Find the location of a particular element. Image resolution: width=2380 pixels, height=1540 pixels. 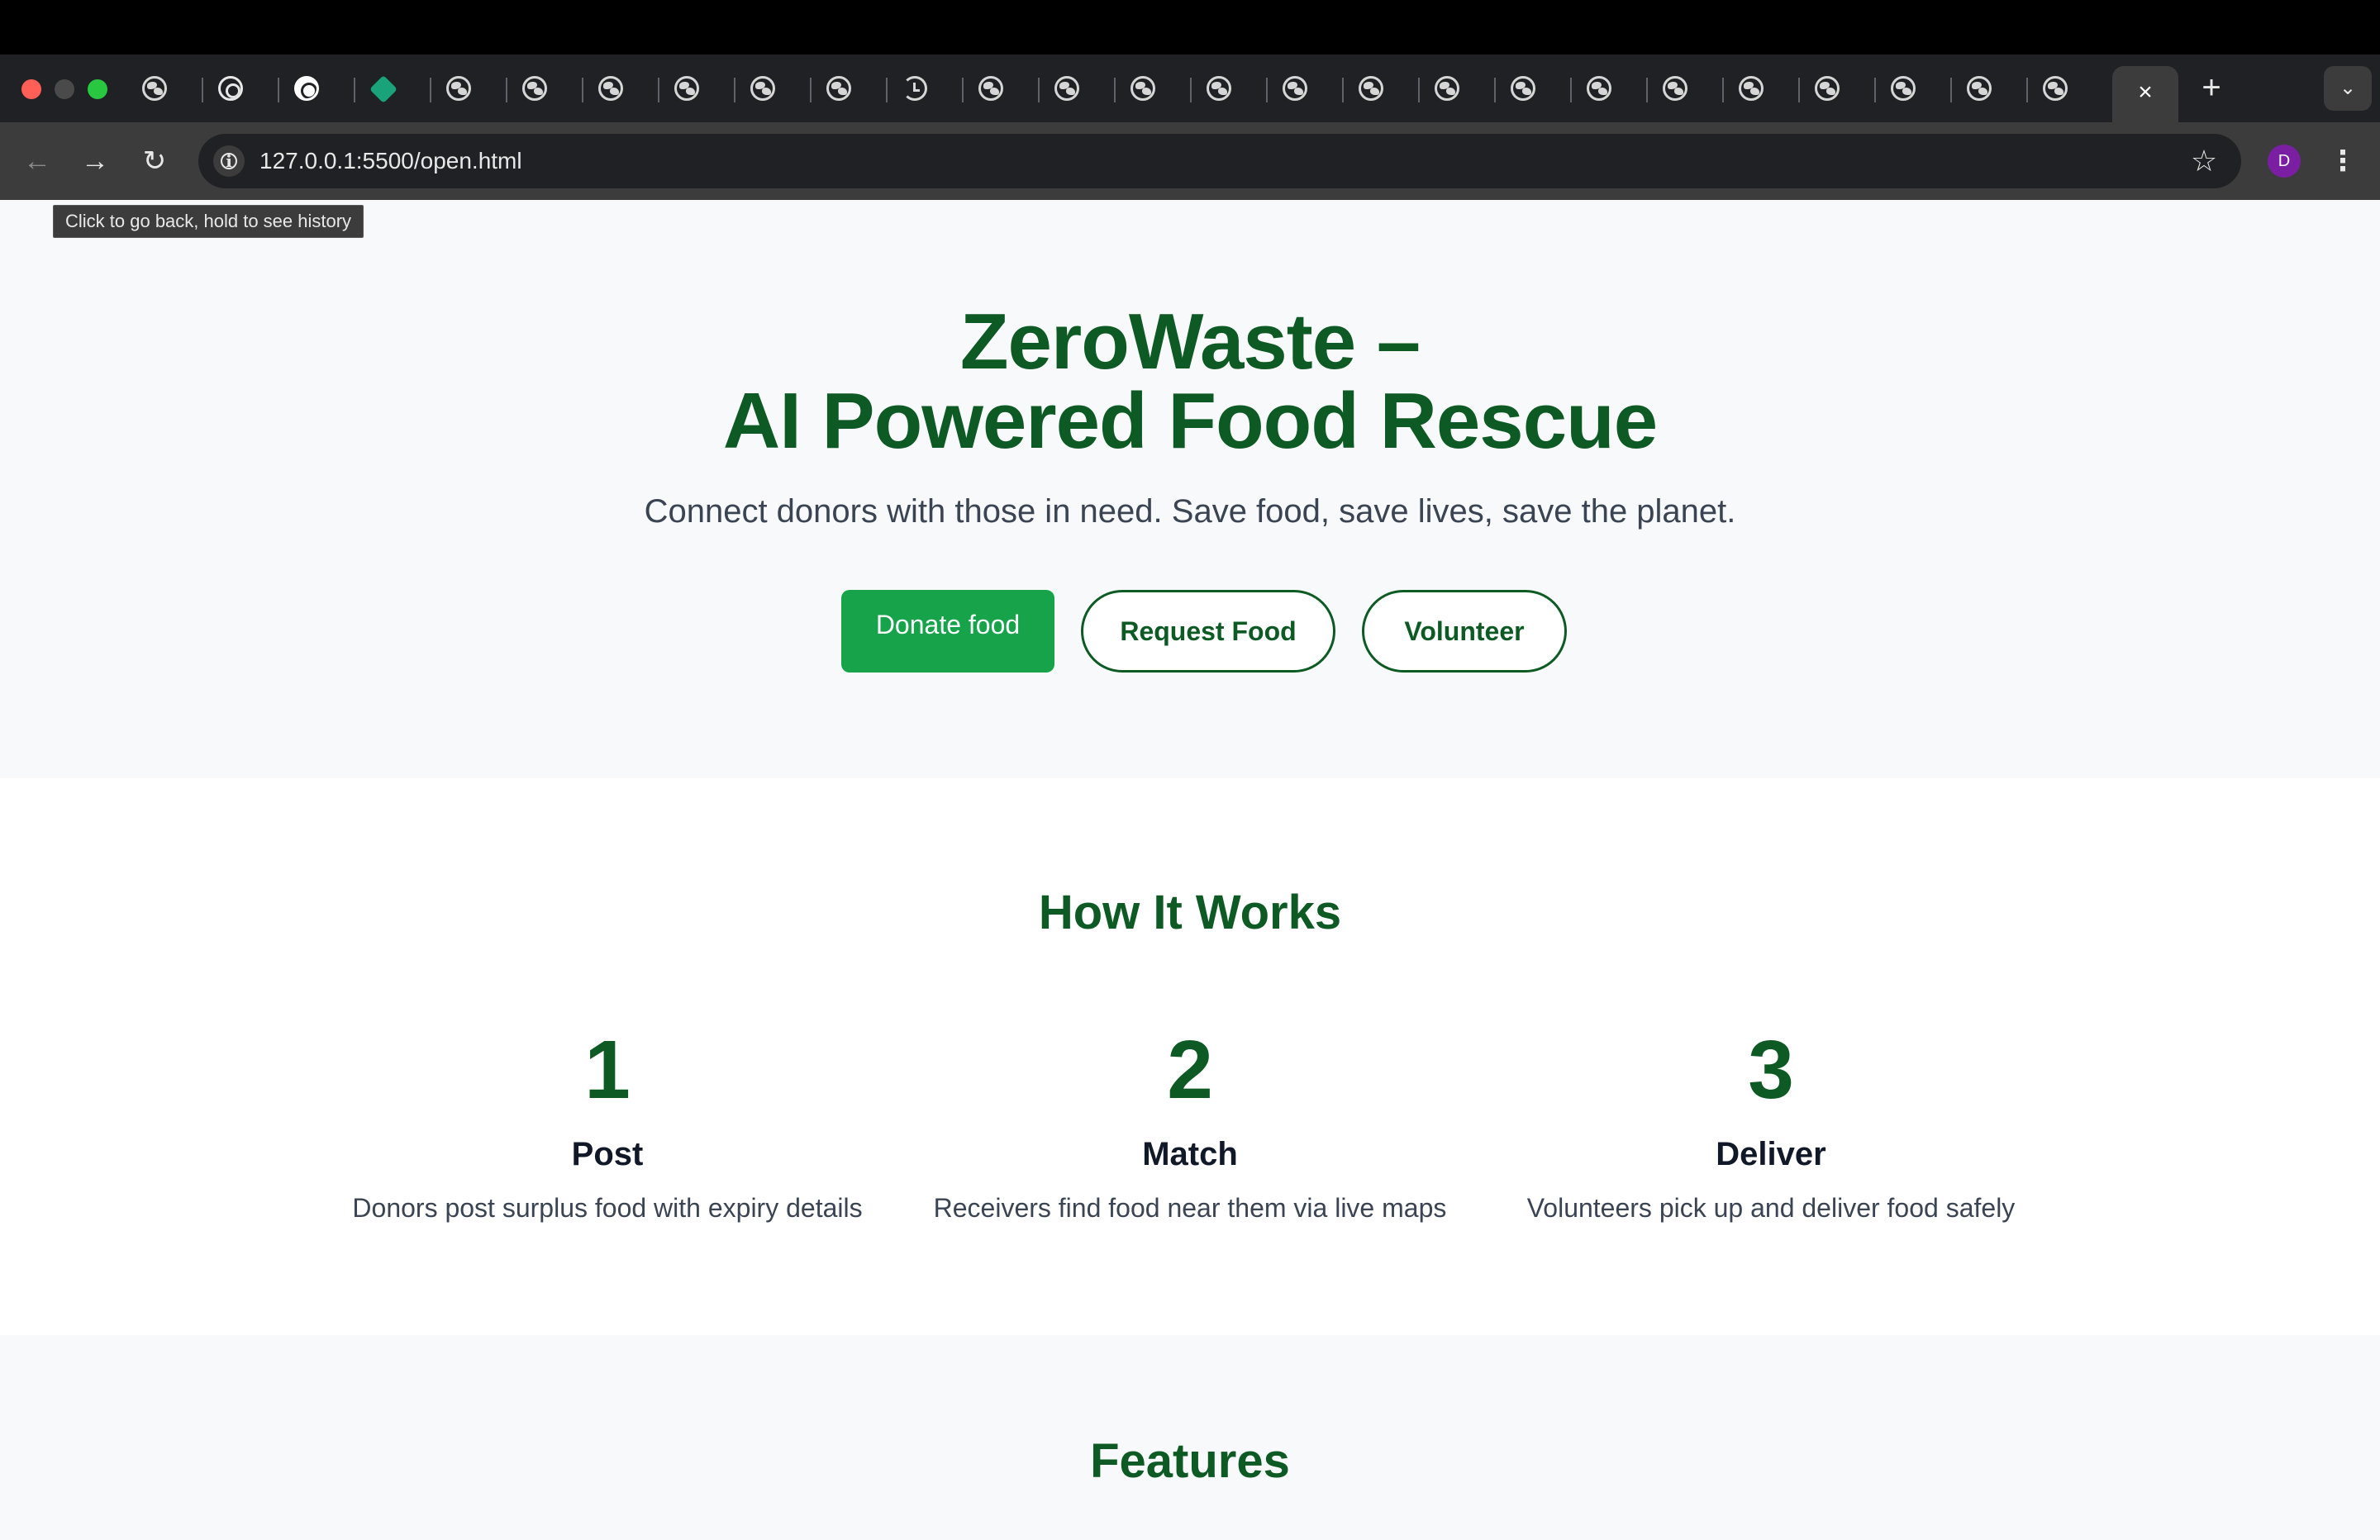

hero-title-line2: AI Powered Food Rescue is located at coordinates (1190, 421).